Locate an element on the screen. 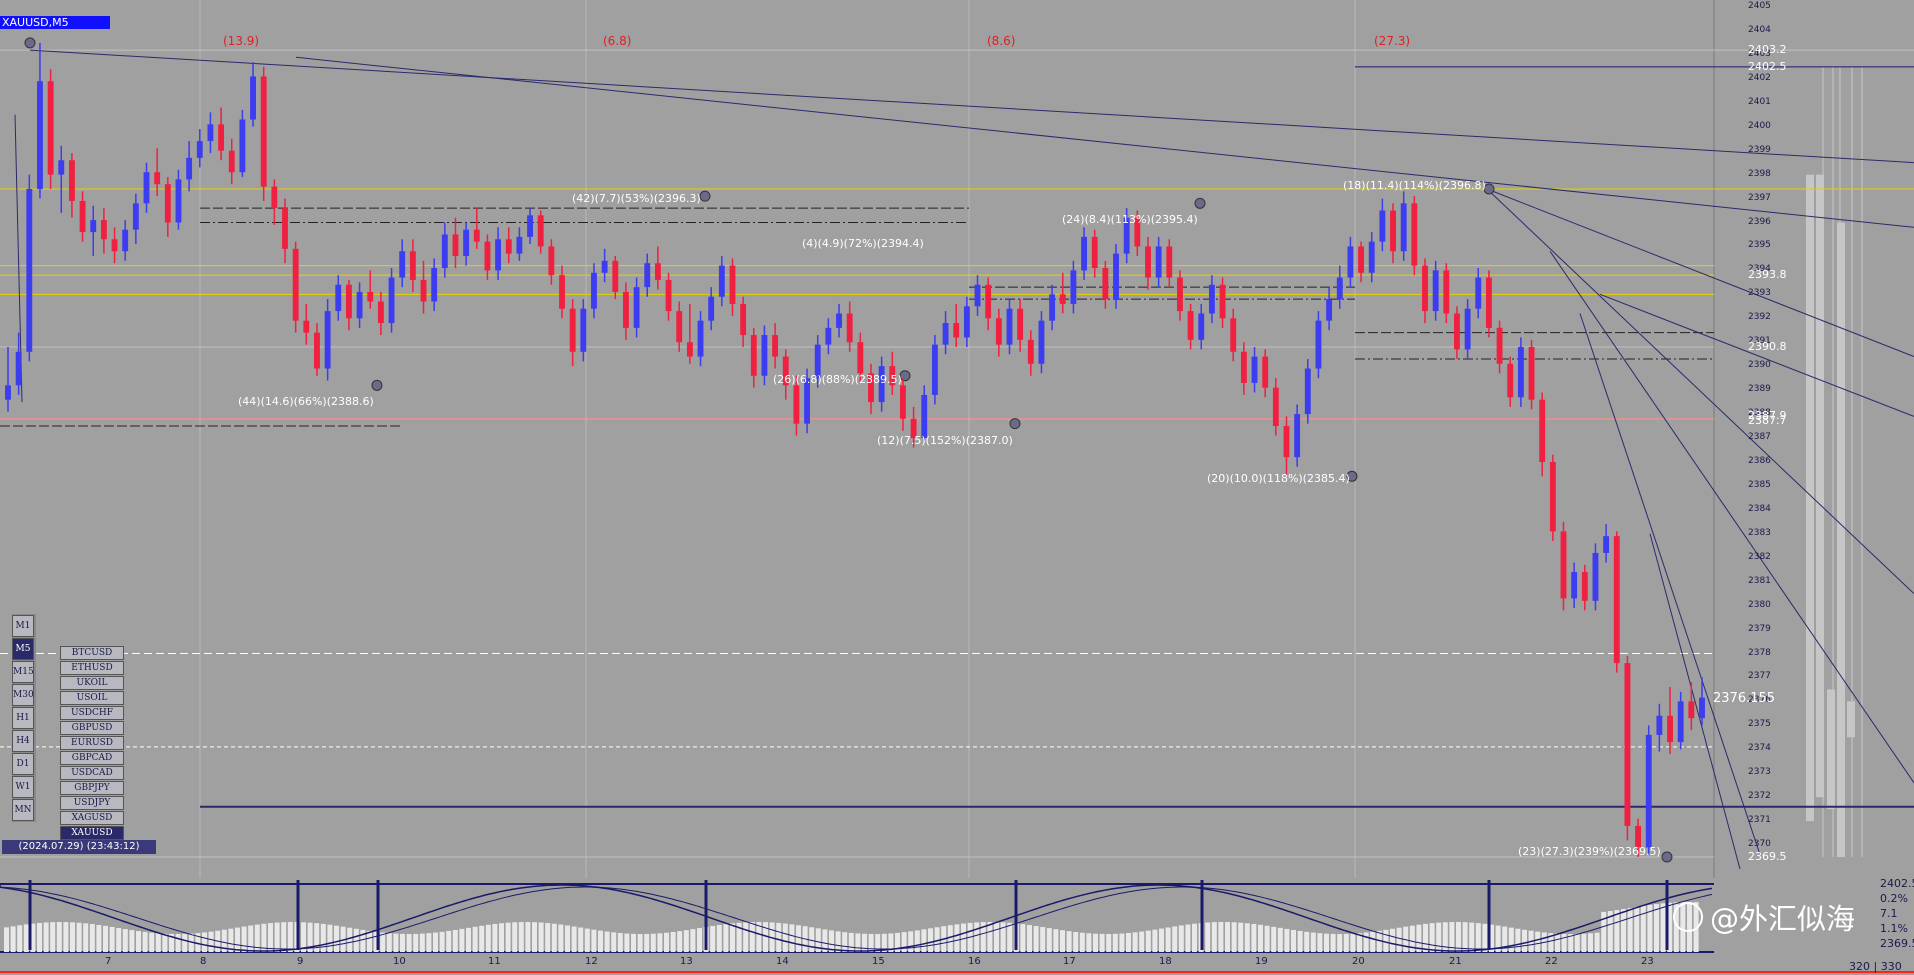  symbol-button-usdcad: USDCAD is located at coordinates (92, 773).